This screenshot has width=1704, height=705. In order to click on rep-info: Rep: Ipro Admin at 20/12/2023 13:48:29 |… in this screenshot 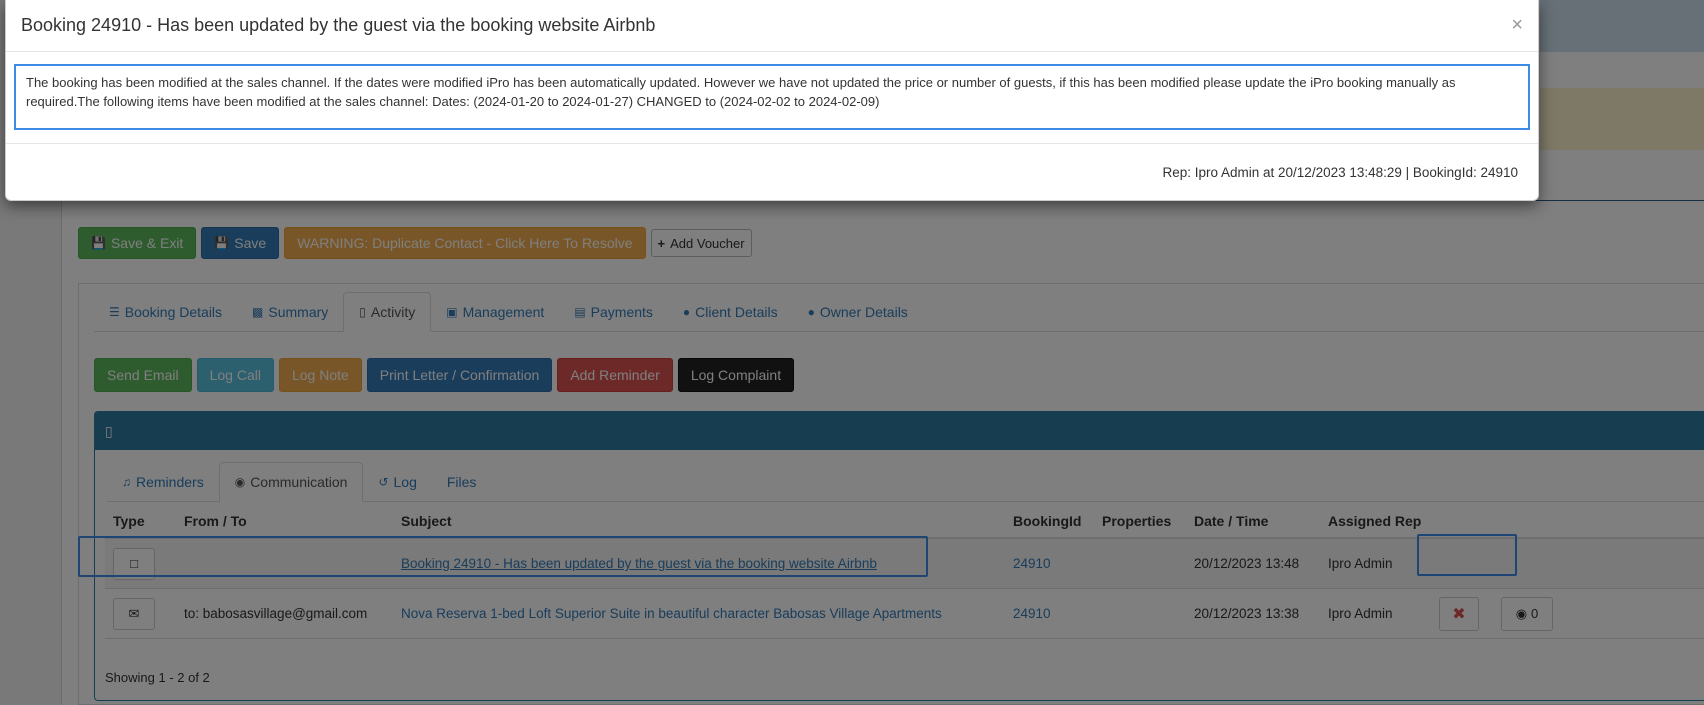, I will do `click(1340, 172)`.